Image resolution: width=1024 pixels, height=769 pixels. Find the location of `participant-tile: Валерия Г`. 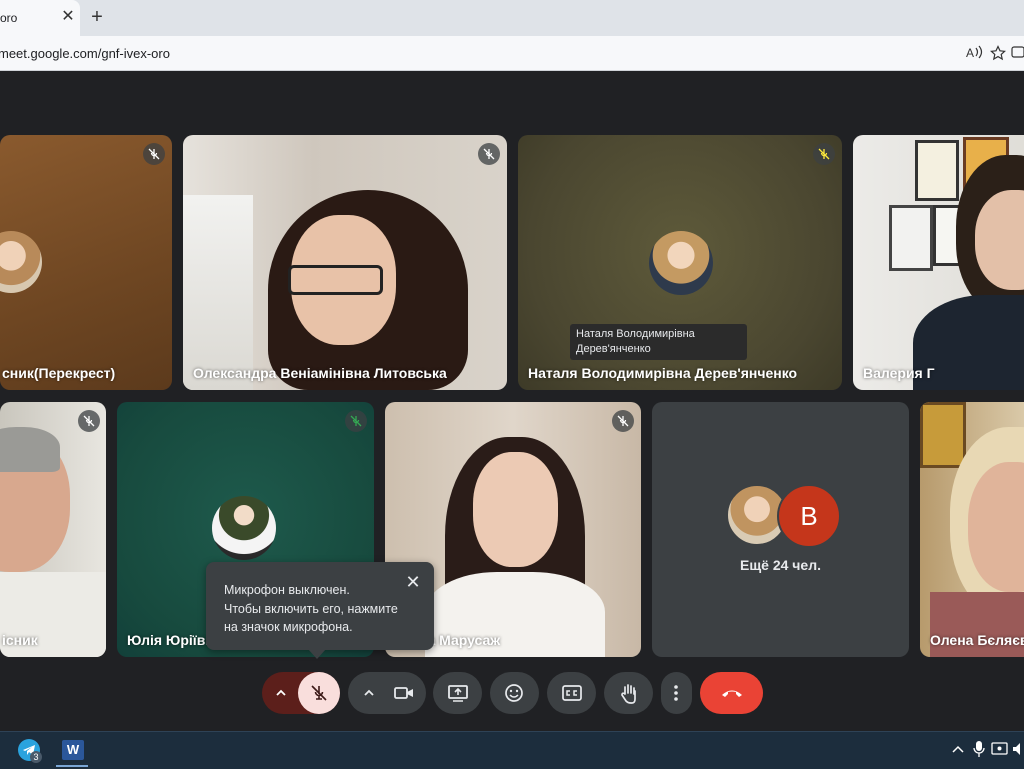

participant-tile: Валерия Г is located at coordinates (938, 262).